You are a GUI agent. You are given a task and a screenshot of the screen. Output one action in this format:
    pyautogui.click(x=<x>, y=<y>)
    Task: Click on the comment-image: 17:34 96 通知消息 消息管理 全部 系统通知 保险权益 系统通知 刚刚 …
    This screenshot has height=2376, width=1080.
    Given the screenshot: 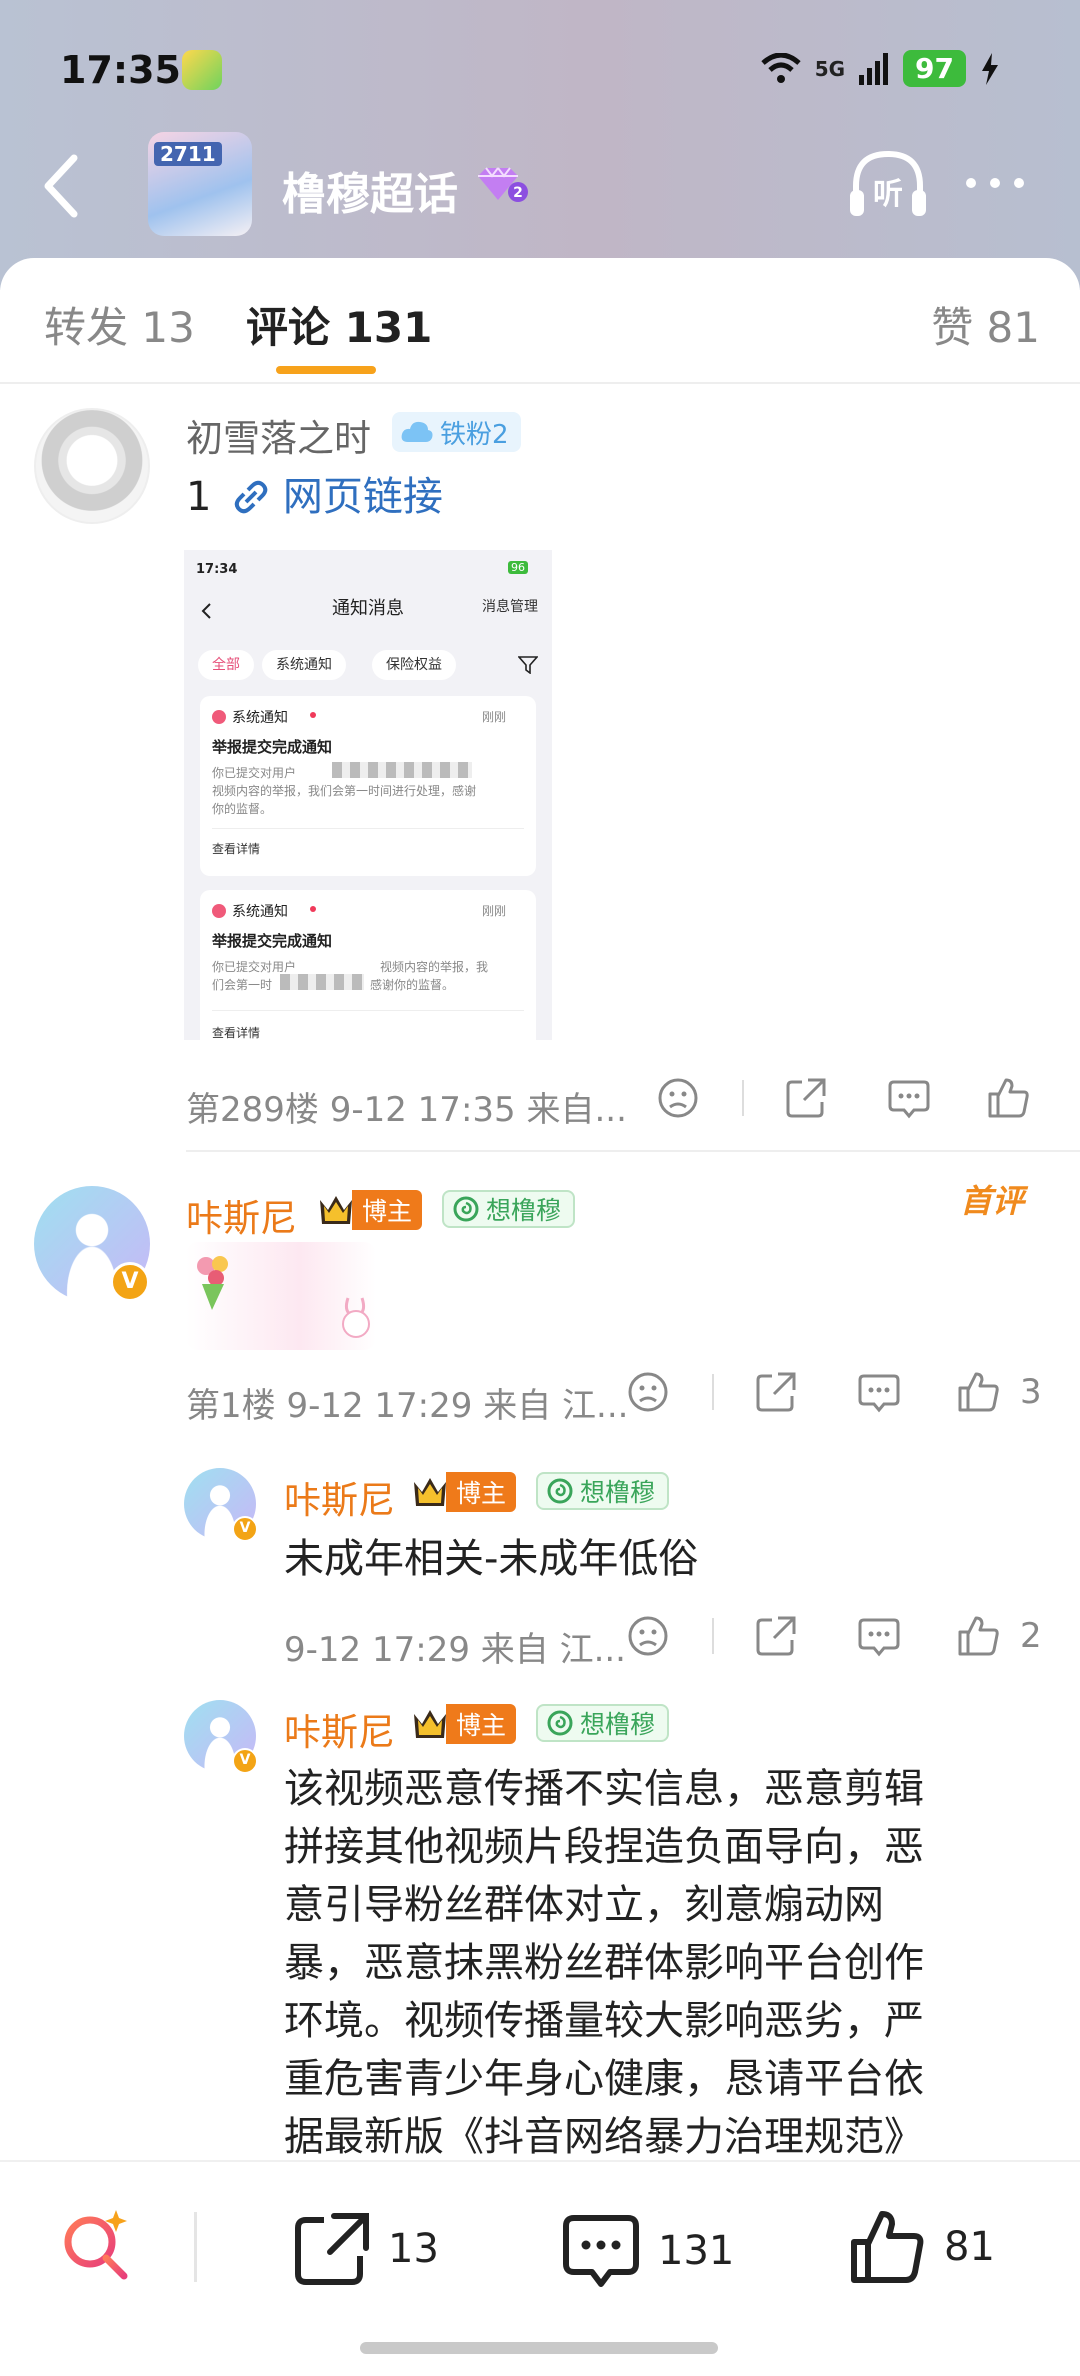 What is the action you would take?
    pyautogui.click(x=368, y=795)
    